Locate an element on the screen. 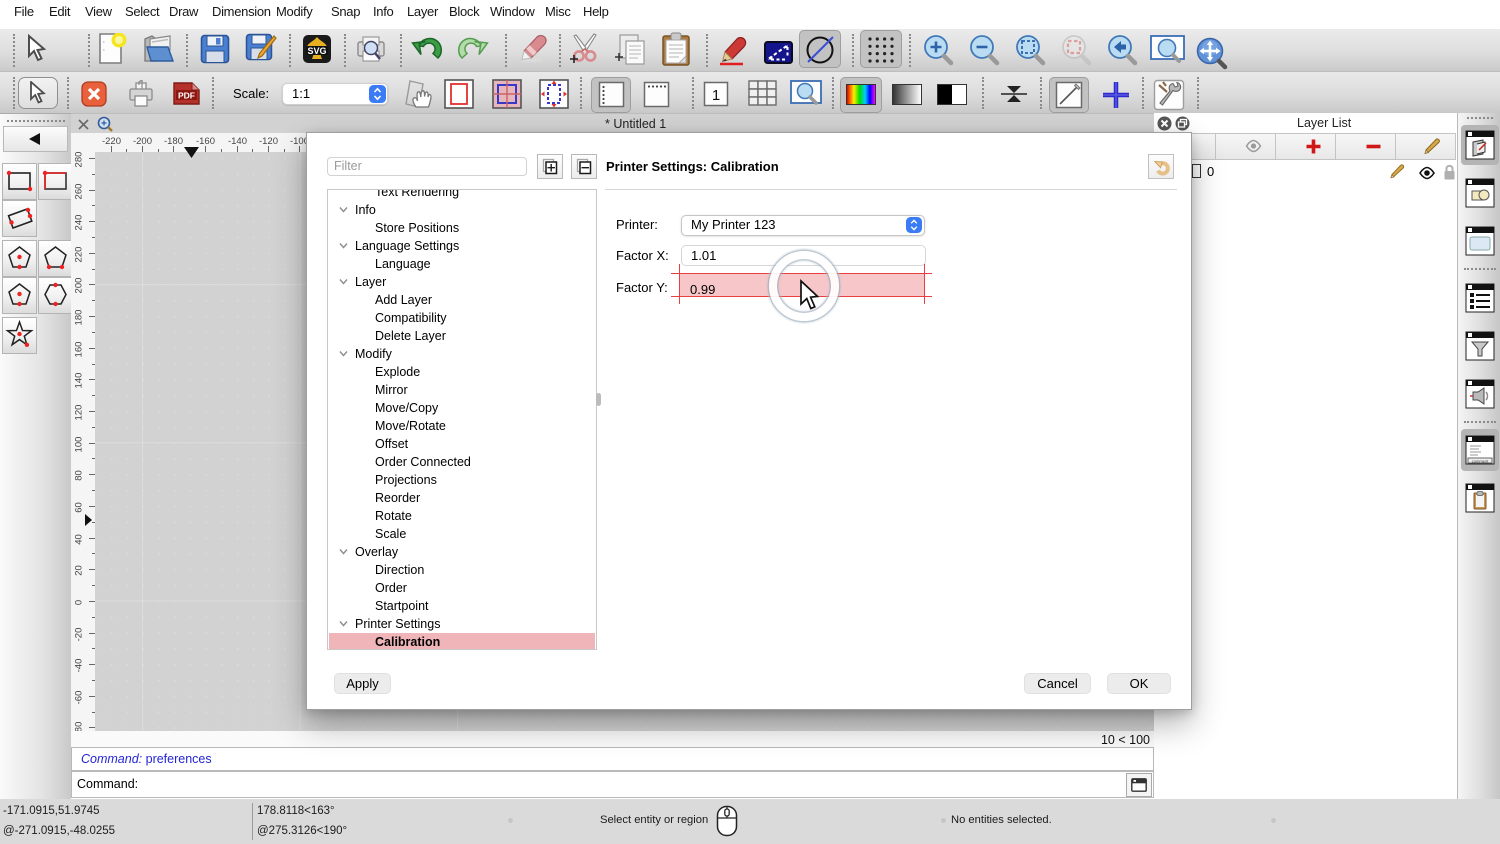 This screenshot has width=1500, height=844. svg-text: comment is located at coordinates (1480, 461).